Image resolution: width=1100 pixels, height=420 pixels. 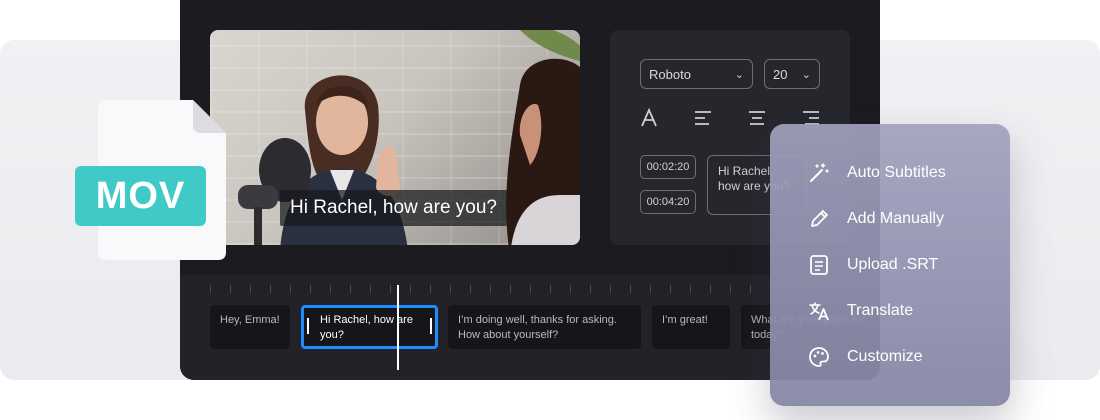 What do you see at coordinates (670, 74) in the screenshot?
I see `font-family-value: Roboto` at bounding box center [670, 74].